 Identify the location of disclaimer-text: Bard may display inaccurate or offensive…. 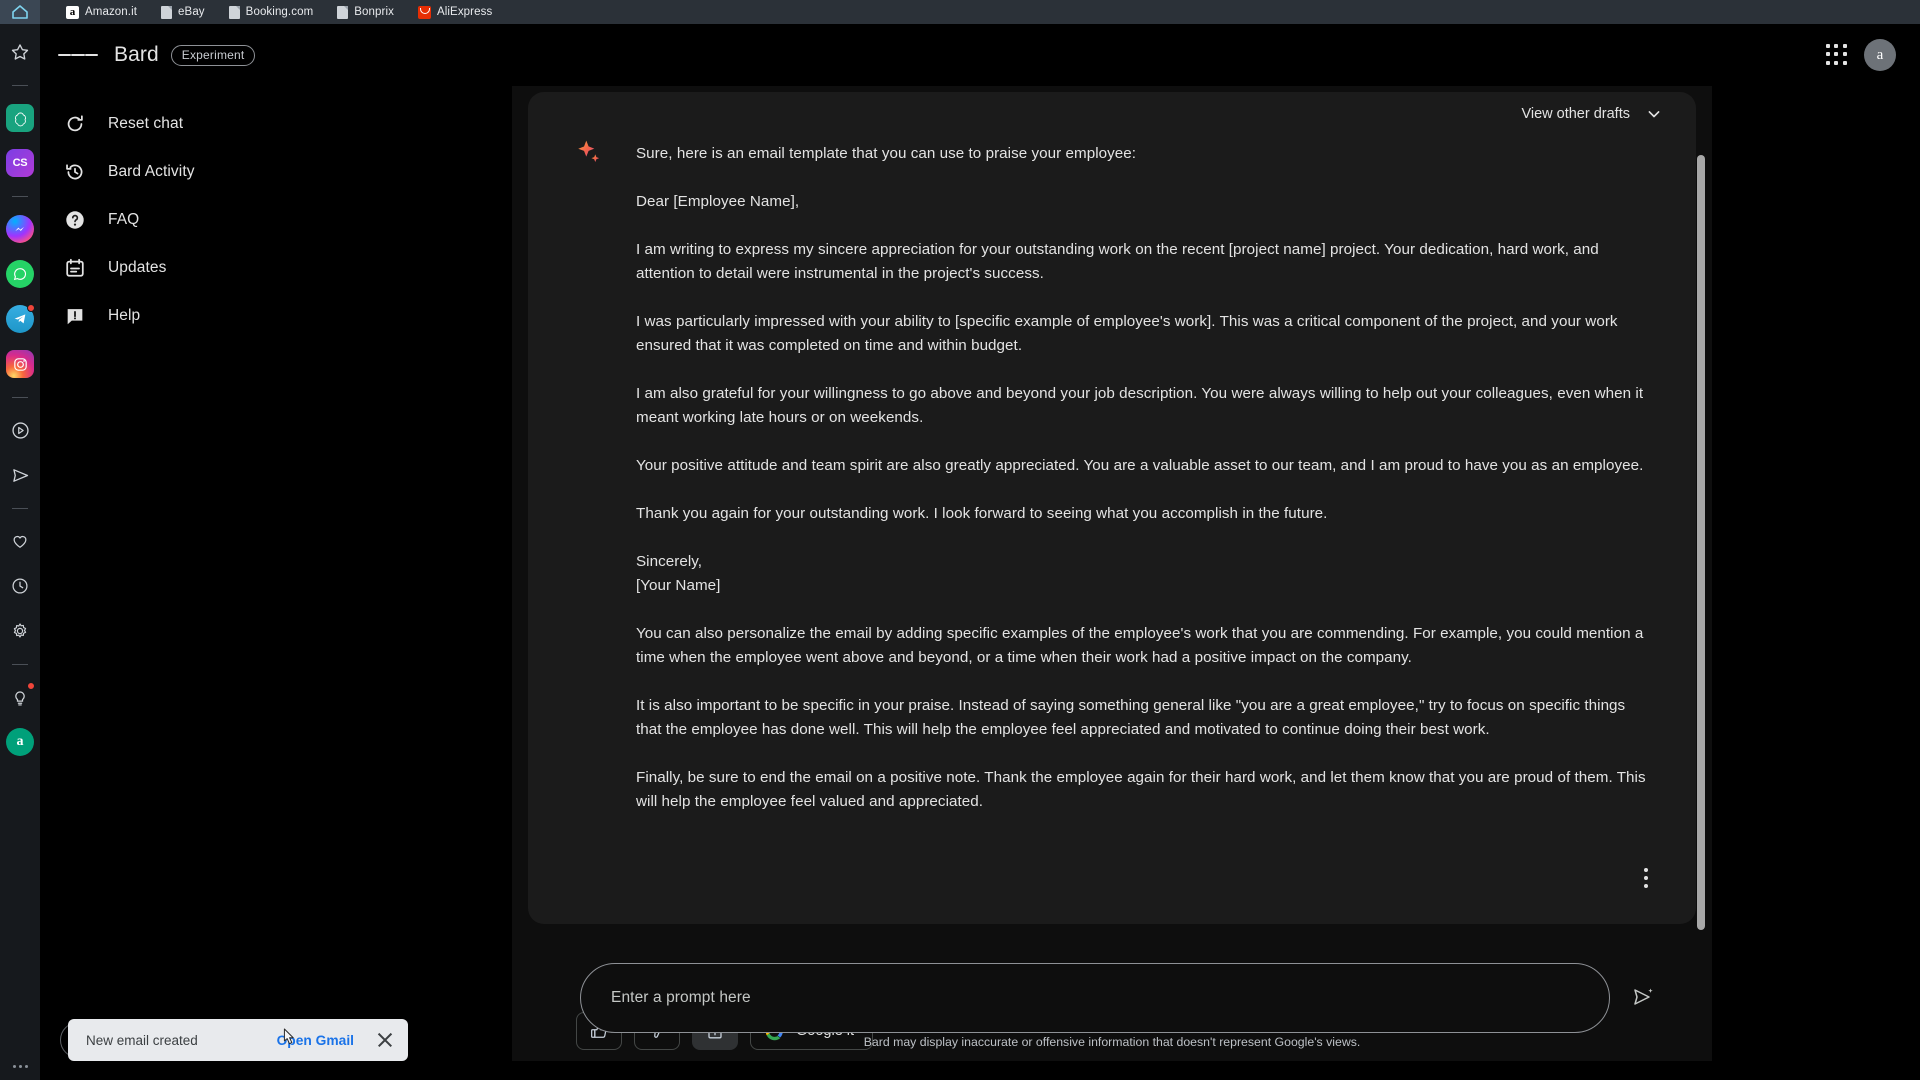
(1112, 1042).